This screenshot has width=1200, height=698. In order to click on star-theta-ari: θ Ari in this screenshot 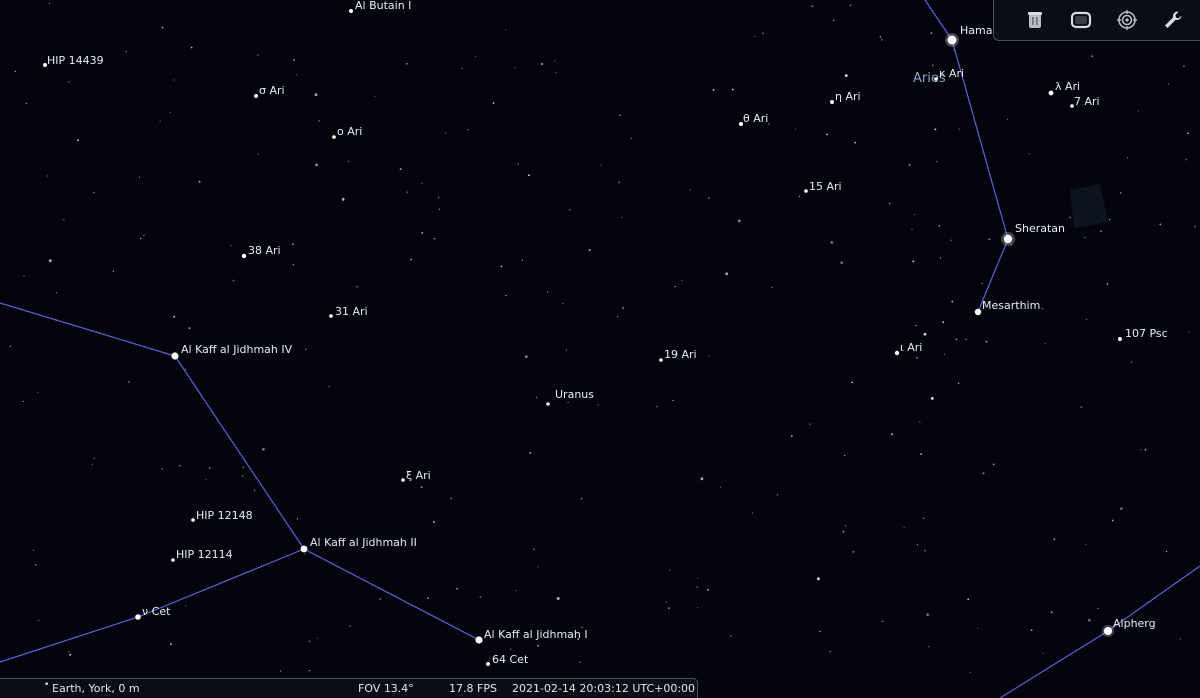, I will do `click(753, 119)`.